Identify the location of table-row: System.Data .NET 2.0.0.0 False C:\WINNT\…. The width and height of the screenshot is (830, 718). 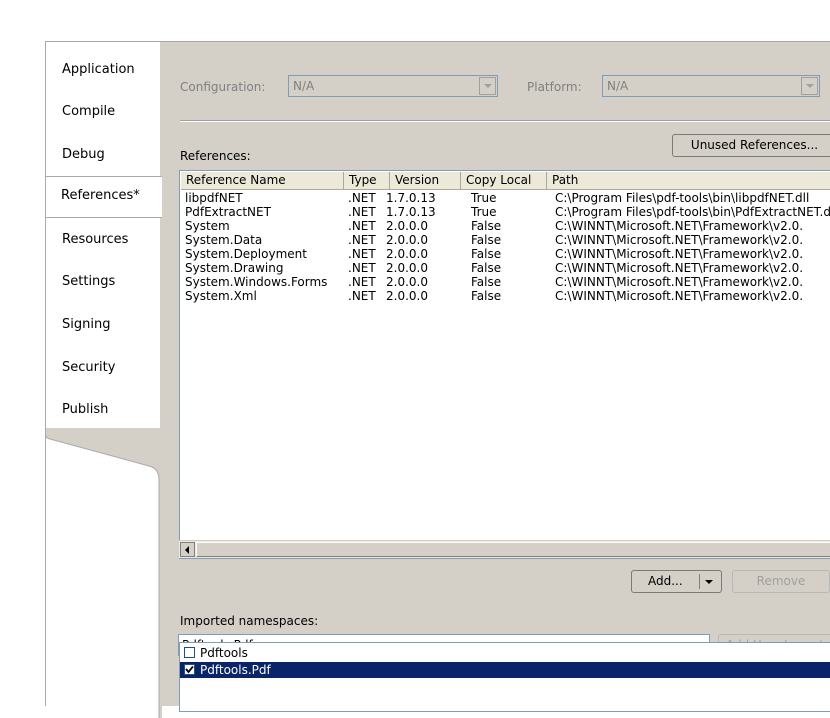
(505, 240).